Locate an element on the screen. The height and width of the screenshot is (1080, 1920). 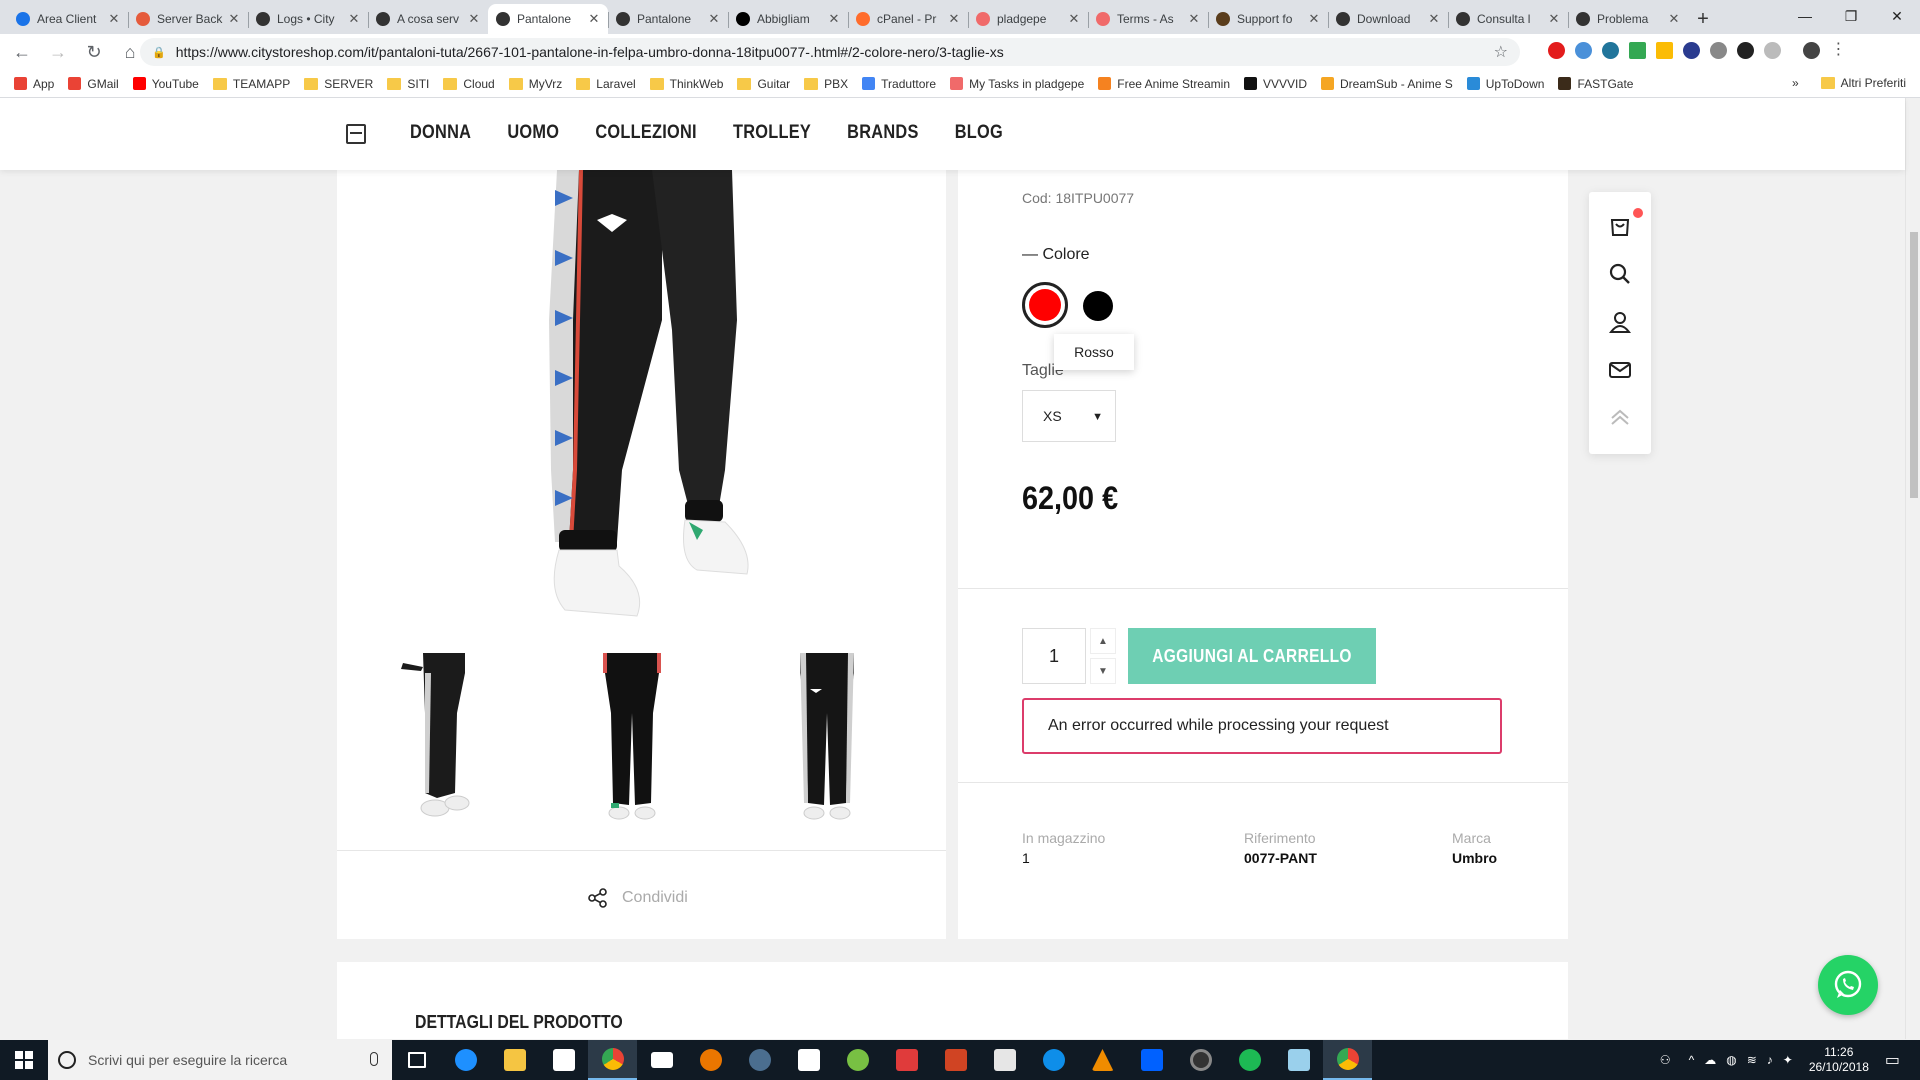
powerpoint-icon is located at coordinates (955, 1060).